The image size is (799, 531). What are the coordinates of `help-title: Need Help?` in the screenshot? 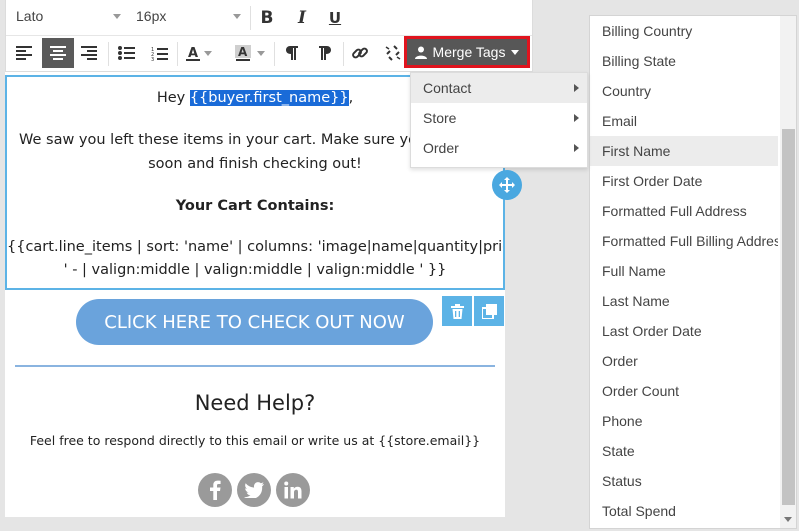 It's located at (255, 403).